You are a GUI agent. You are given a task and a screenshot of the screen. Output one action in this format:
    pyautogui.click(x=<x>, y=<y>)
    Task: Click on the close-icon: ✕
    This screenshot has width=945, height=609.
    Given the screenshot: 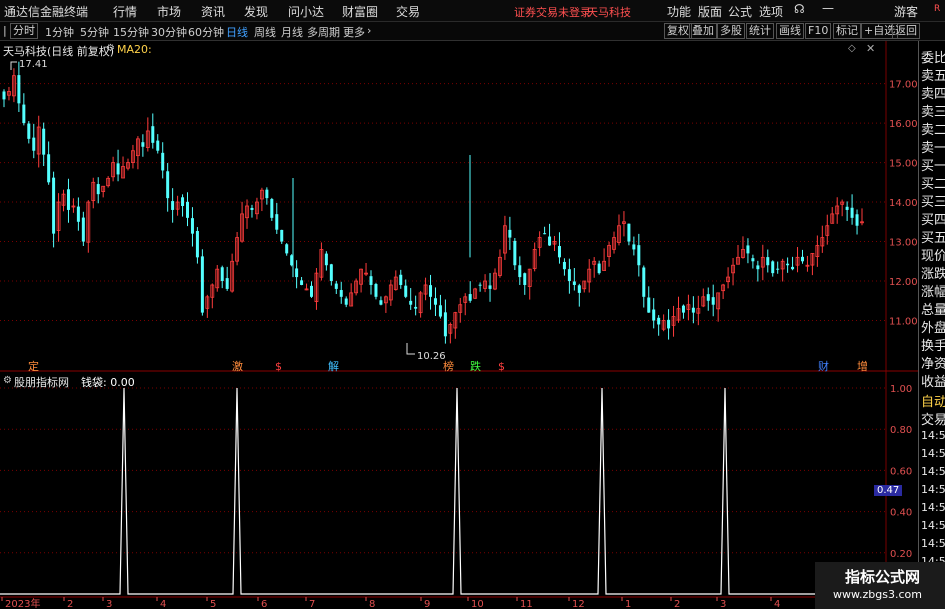 What is the action you would take?
    pyautogui.click(x=870, y=48)
    